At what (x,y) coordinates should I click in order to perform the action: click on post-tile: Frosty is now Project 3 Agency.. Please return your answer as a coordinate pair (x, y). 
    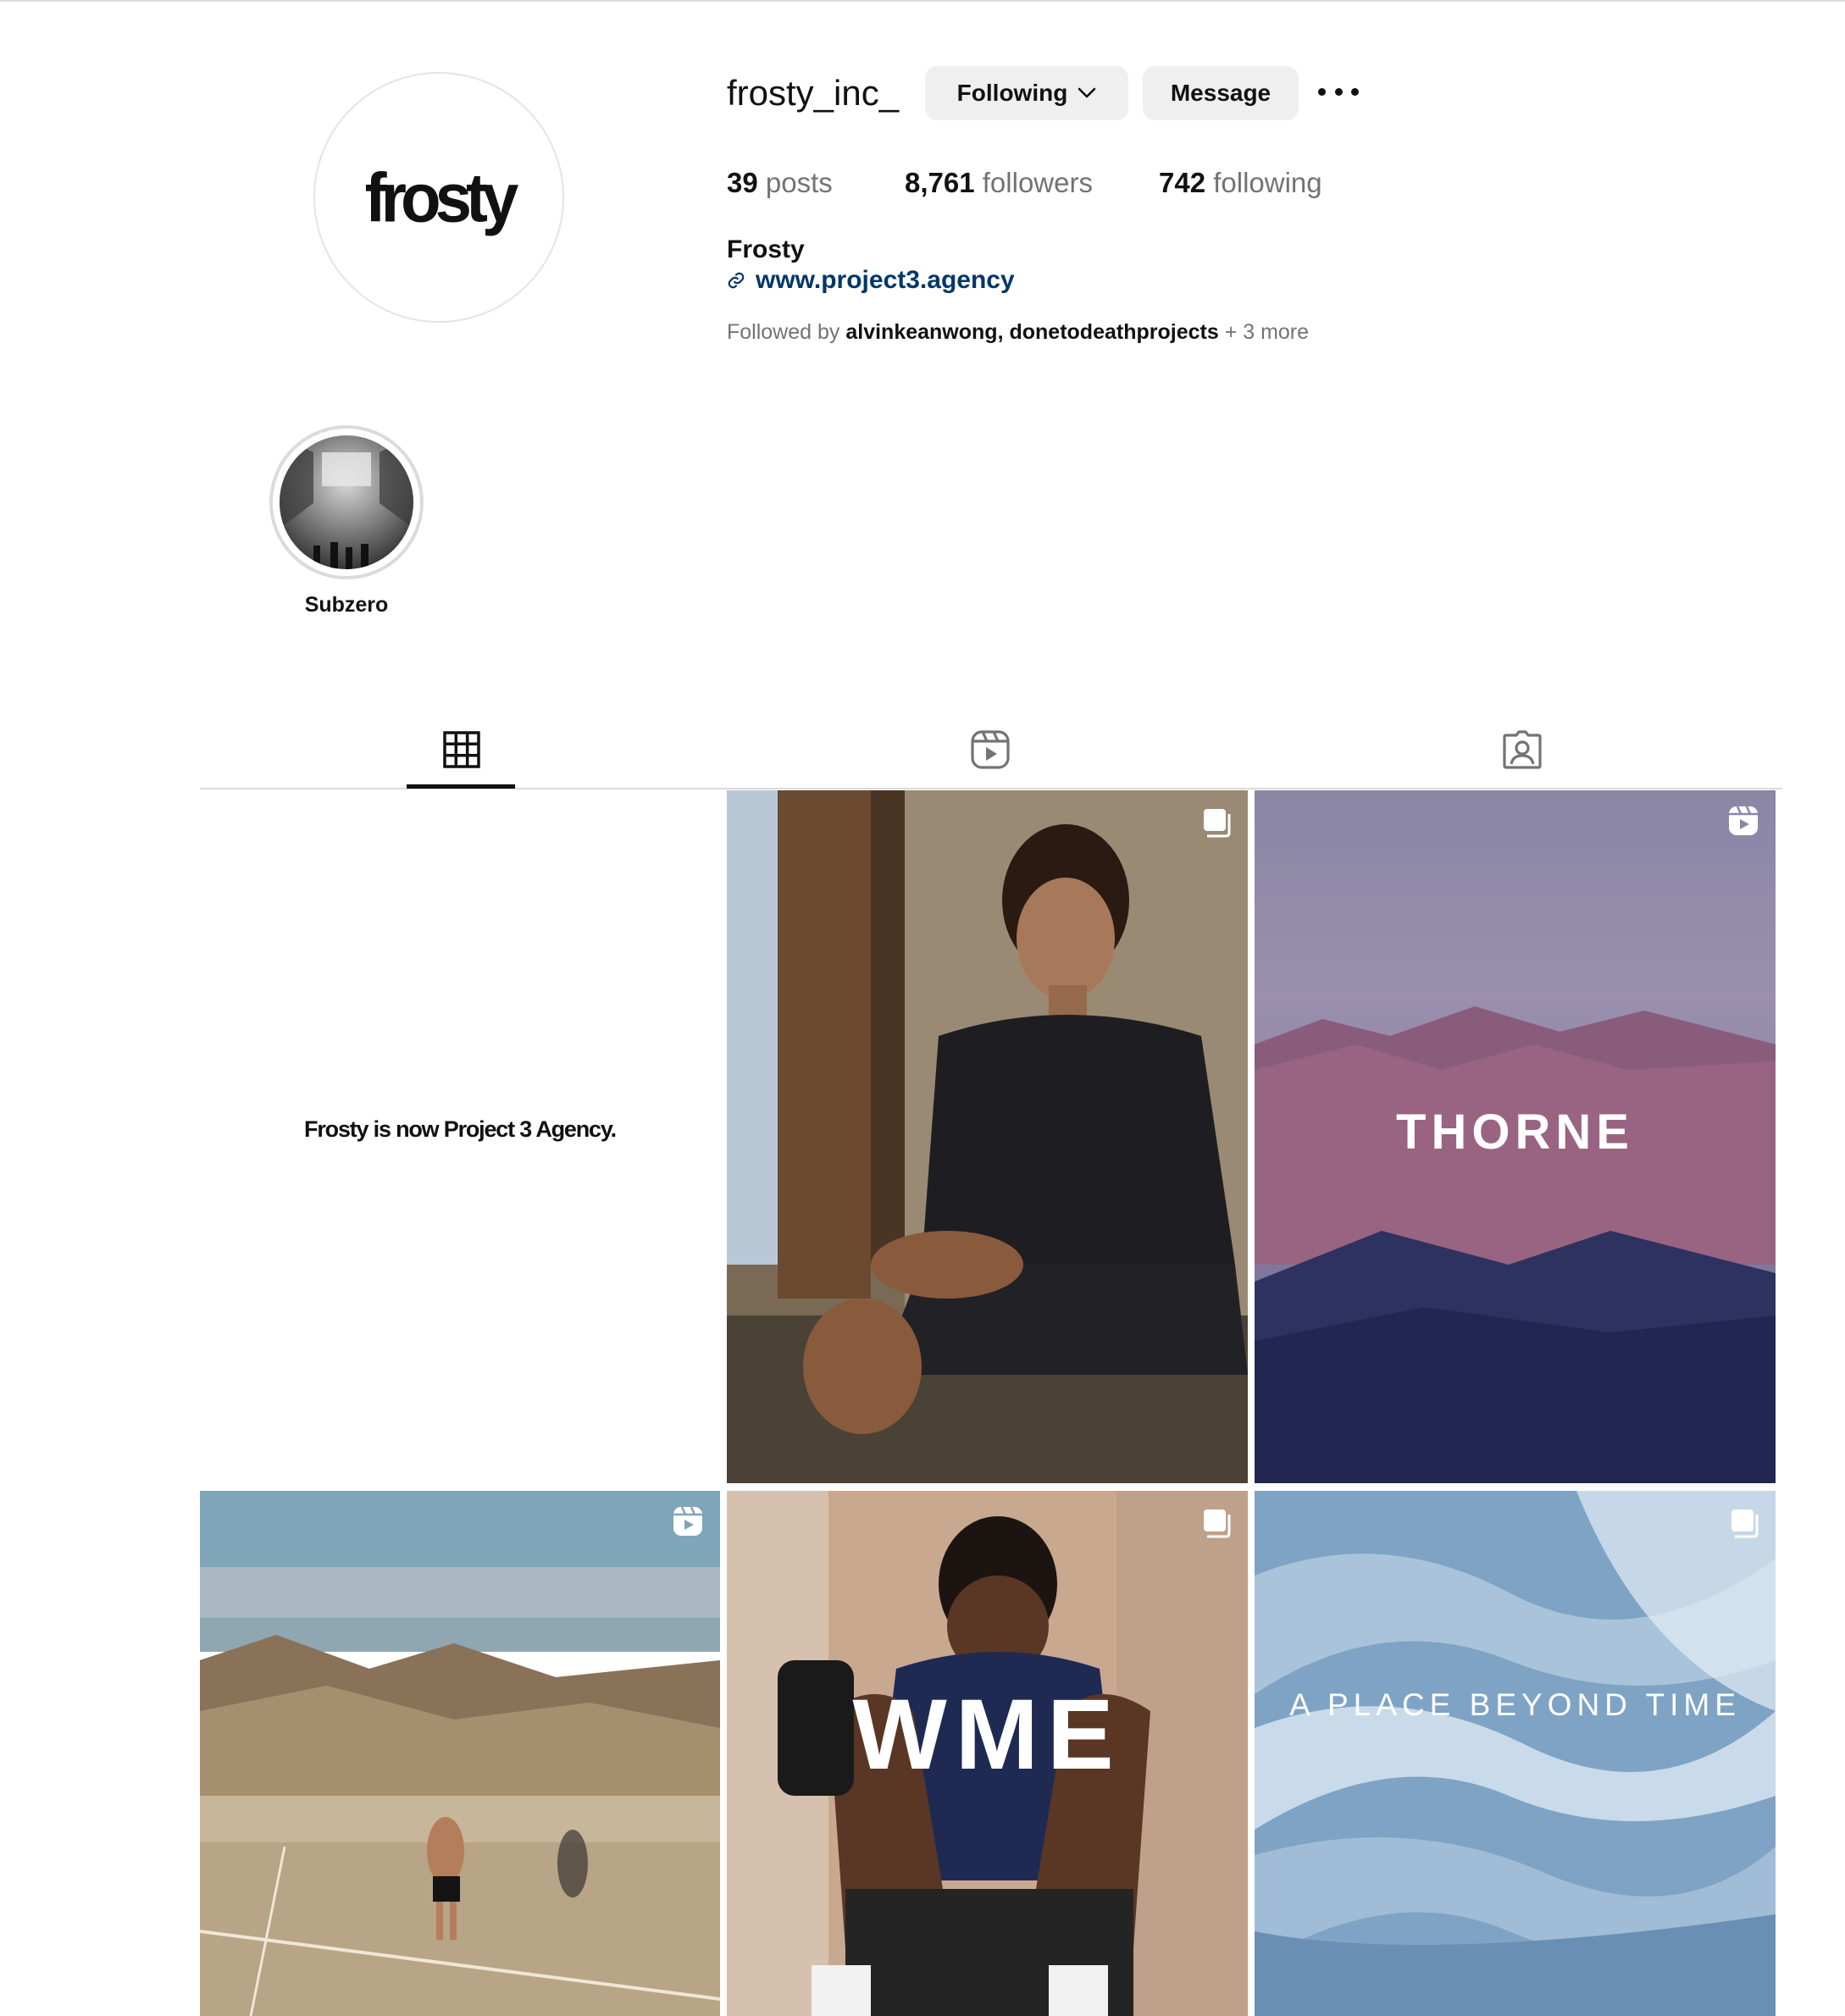
    Looking at the image, I should click on (460, 1136).